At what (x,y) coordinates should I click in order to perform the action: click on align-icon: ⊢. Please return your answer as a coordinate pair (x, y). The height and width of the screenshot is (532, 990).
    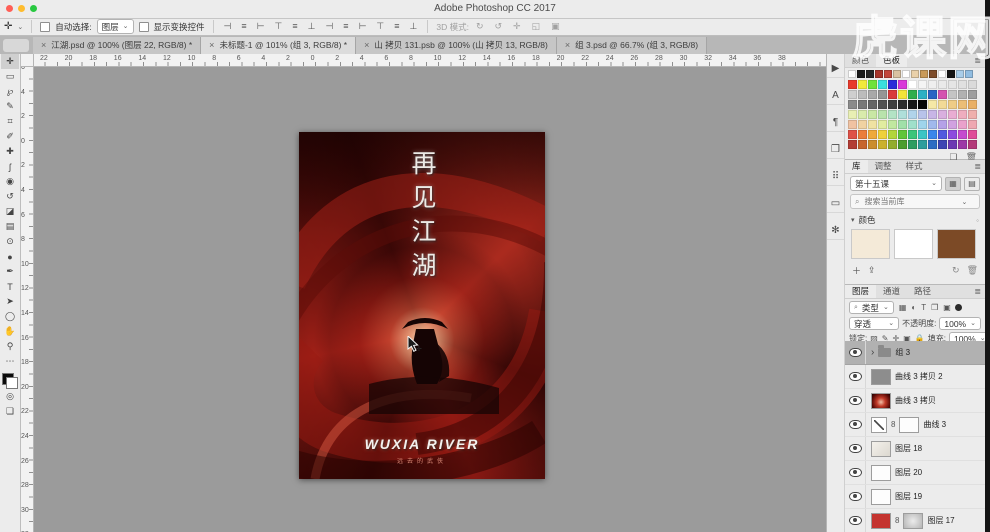
    Looking at the image, I should click on (261, 26).